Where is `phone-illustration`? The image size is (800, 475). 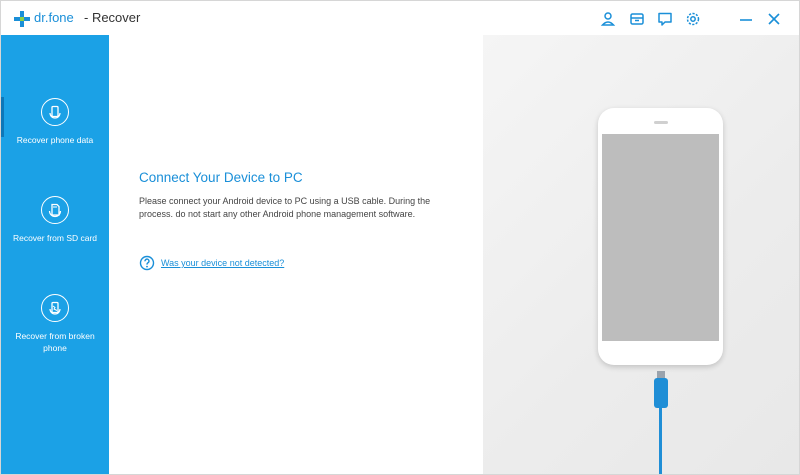 phone-illustration is located at coordinates (660, 236).